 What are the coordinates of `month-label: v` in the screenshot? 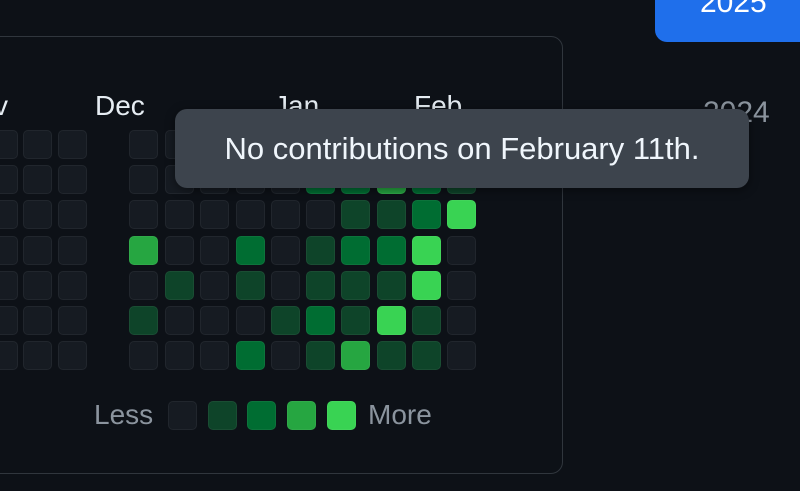 It's located at (4, 105).